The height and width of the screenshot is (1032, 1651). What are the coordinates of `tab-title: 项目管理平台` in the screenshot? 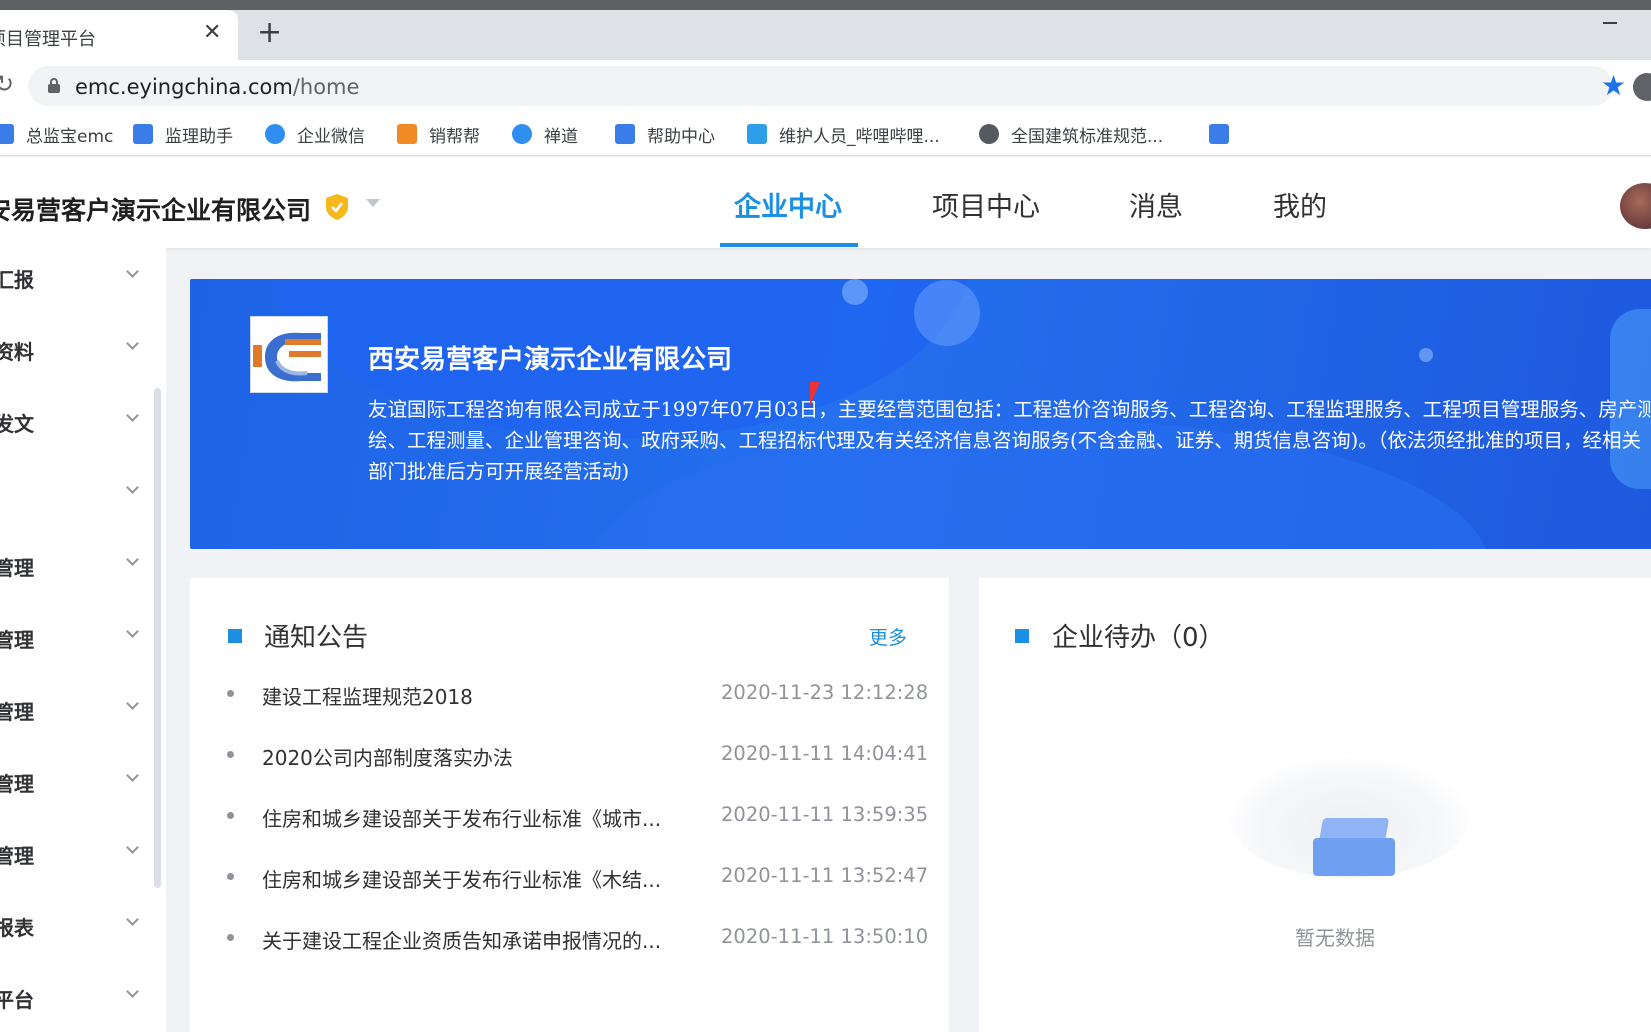 It's located at (48, 39).